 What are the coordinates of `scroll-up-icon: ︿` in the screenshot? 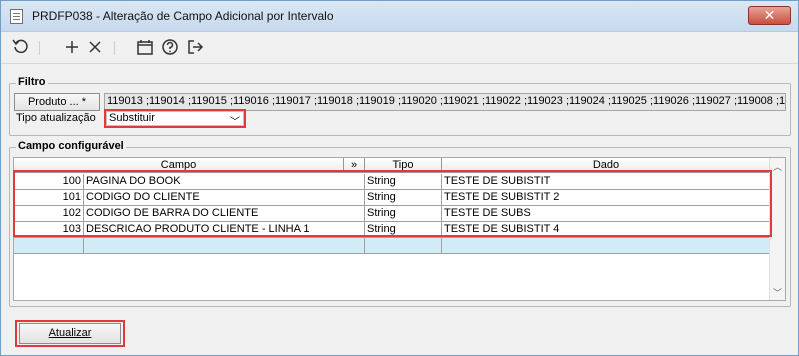 It's located at (777, 166).